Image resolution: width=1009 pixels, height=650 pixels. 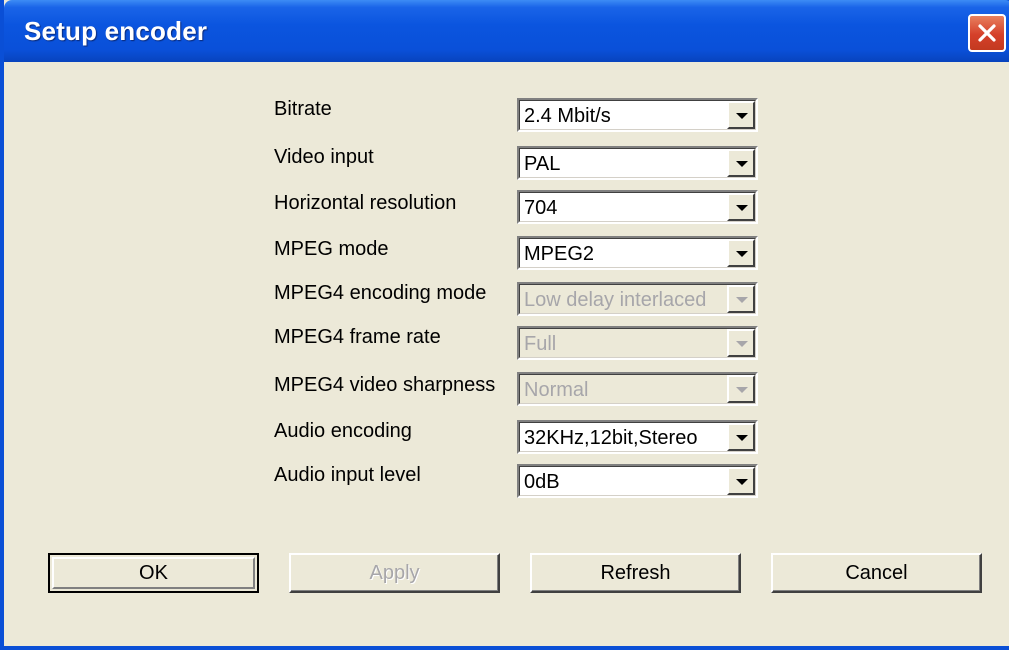 I want to click on ok-label: OK, so click(x=153, y=573).